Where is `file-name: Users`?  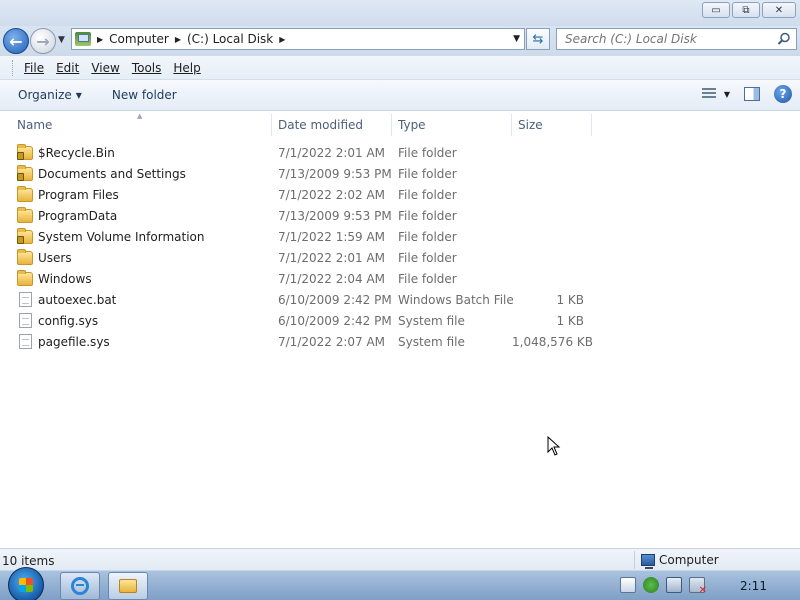
file-name: Users is located at coordinates (55, 258).